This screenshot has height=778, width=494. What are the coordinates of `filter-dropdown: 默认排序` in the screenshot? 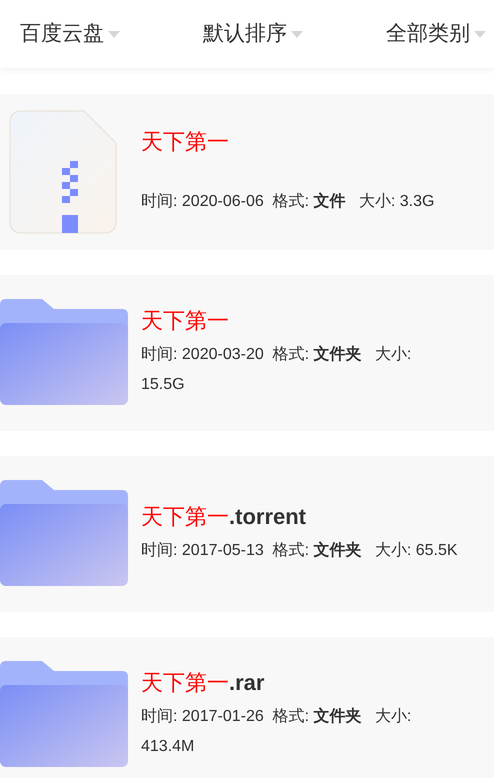 It's located at (253, 34).